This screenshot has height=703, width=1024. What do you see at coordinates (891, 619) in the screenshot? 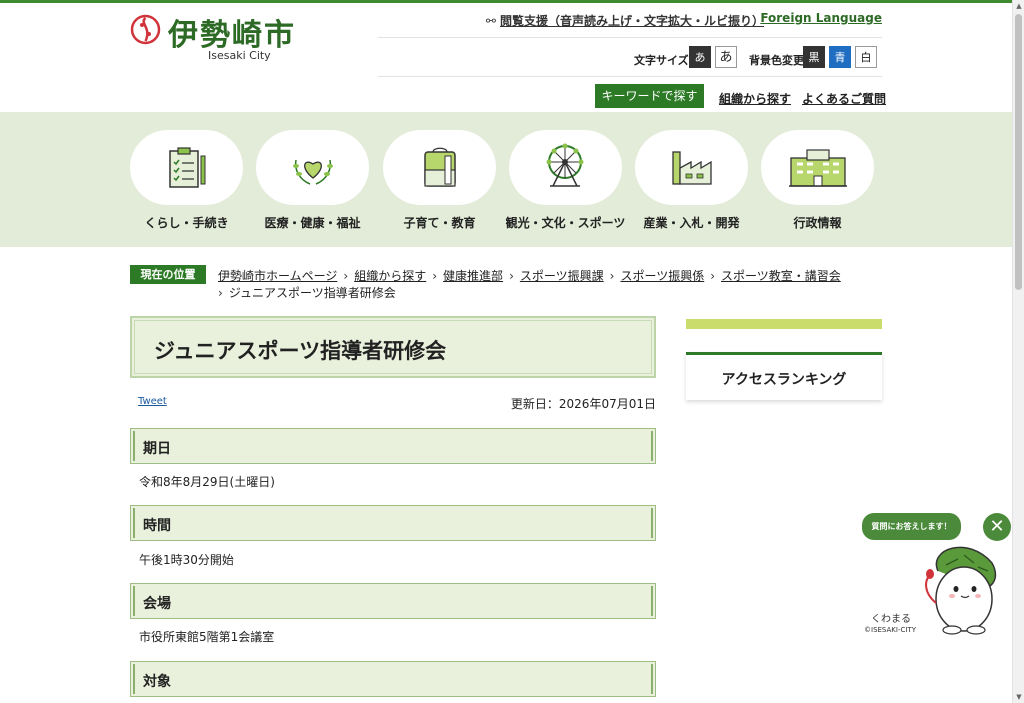
I see `mascot-name: くわまる` at bounding box center [891, 619].